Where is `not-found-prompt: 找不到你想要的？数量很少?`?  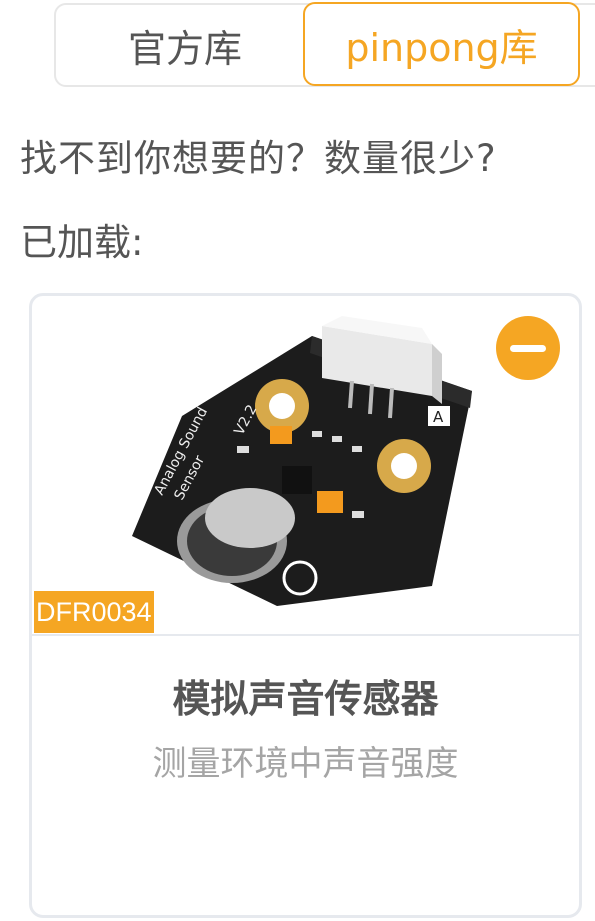 not-found-prompt: 找不到你想要的？数量很少? is located at coordinates (258, 155).